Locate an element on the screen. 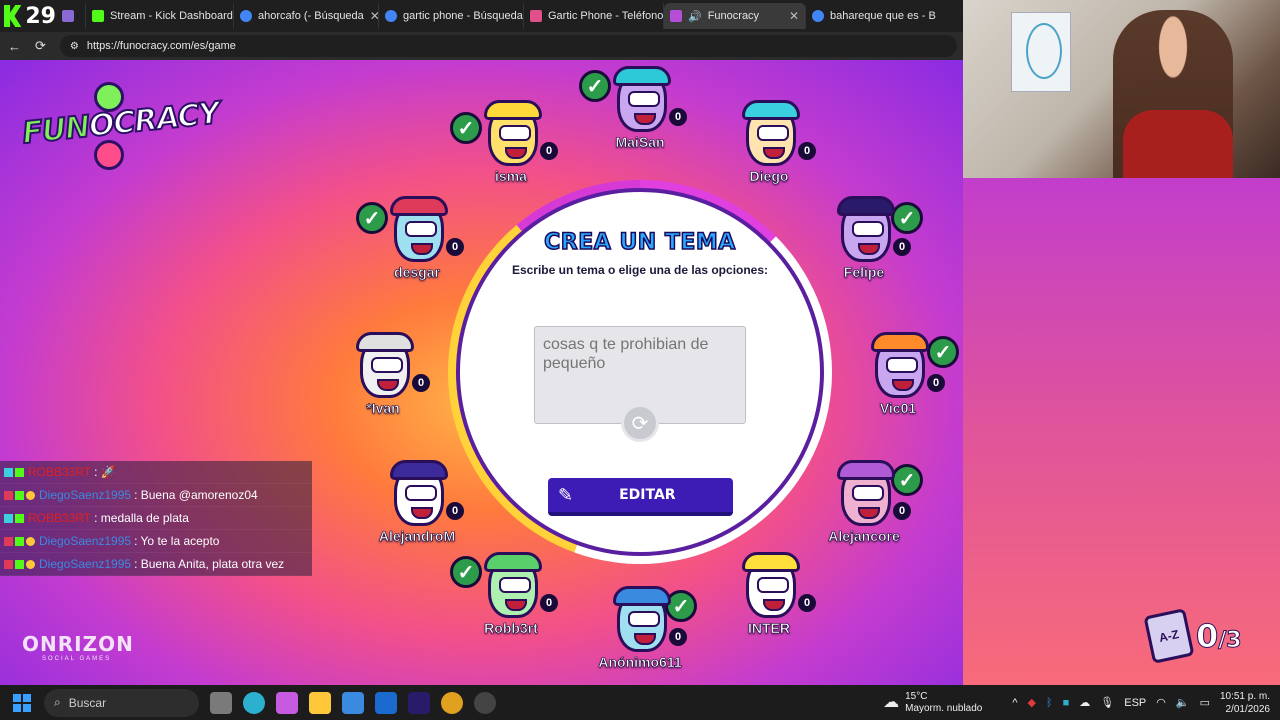  chat-message: ROBB33RT: medalla de plata is located at coordinates (156, 518).